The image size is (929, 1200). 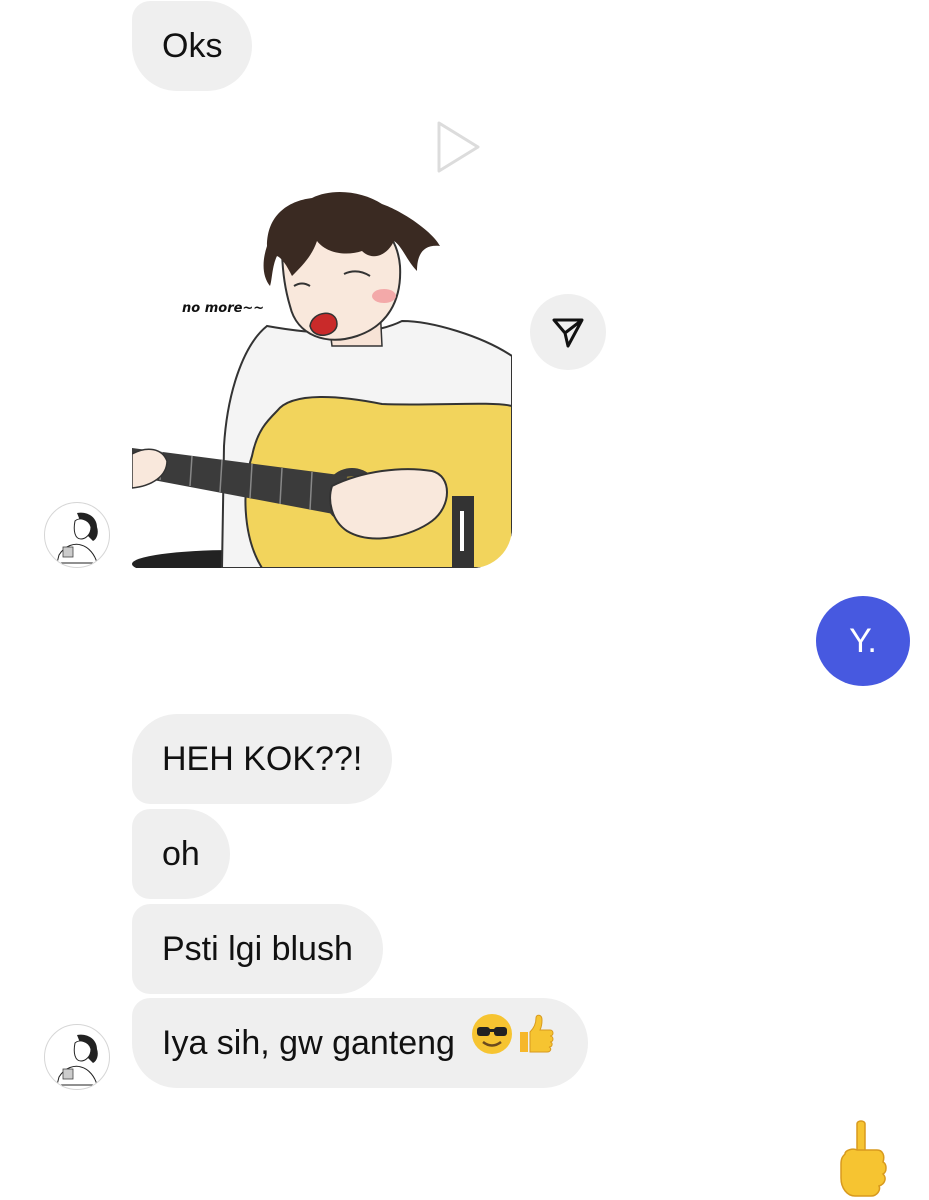 What do you see at coordinates (223, 308) in the screenshot?
I see `sticker-caption: no more~~` at bounding box center [223, 308].